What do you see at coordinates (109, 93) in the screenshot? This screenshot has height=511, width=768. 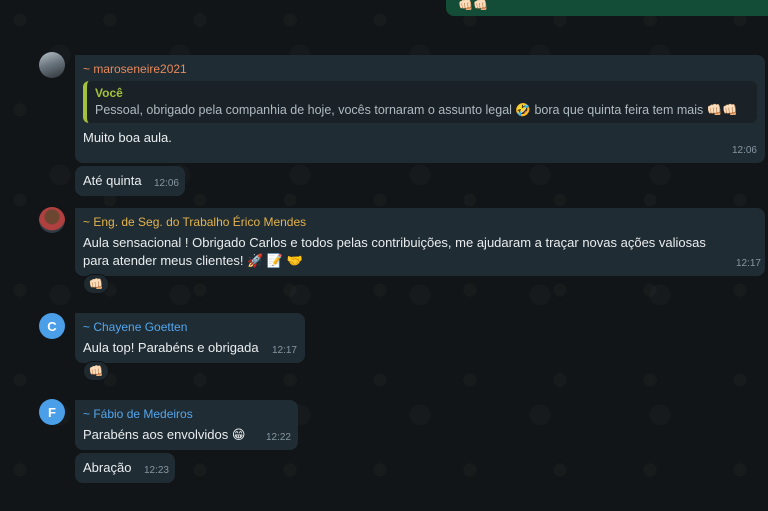 I see `quoted-author: Você` at bounding box center [109, 93].